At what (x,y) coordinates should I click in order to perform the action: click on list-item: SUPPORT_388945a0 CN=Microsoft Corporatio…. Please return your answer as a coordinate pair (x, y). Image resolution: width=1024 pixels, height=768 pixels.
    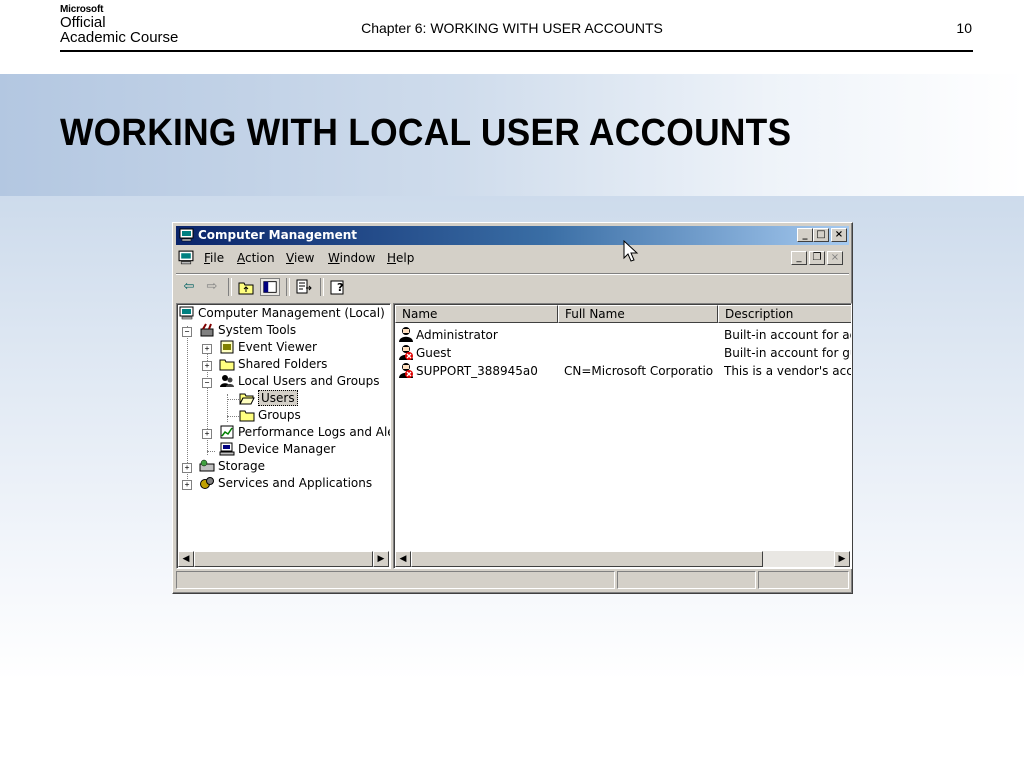
    Looking at the image, I should click on (623, 371).